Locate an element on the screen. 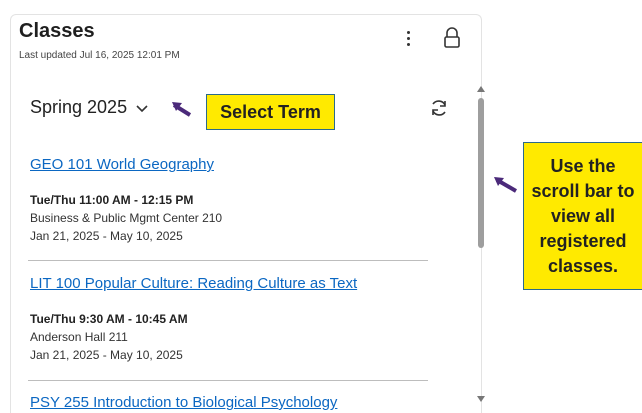  lock-icon is located at coordinates (452, 38).